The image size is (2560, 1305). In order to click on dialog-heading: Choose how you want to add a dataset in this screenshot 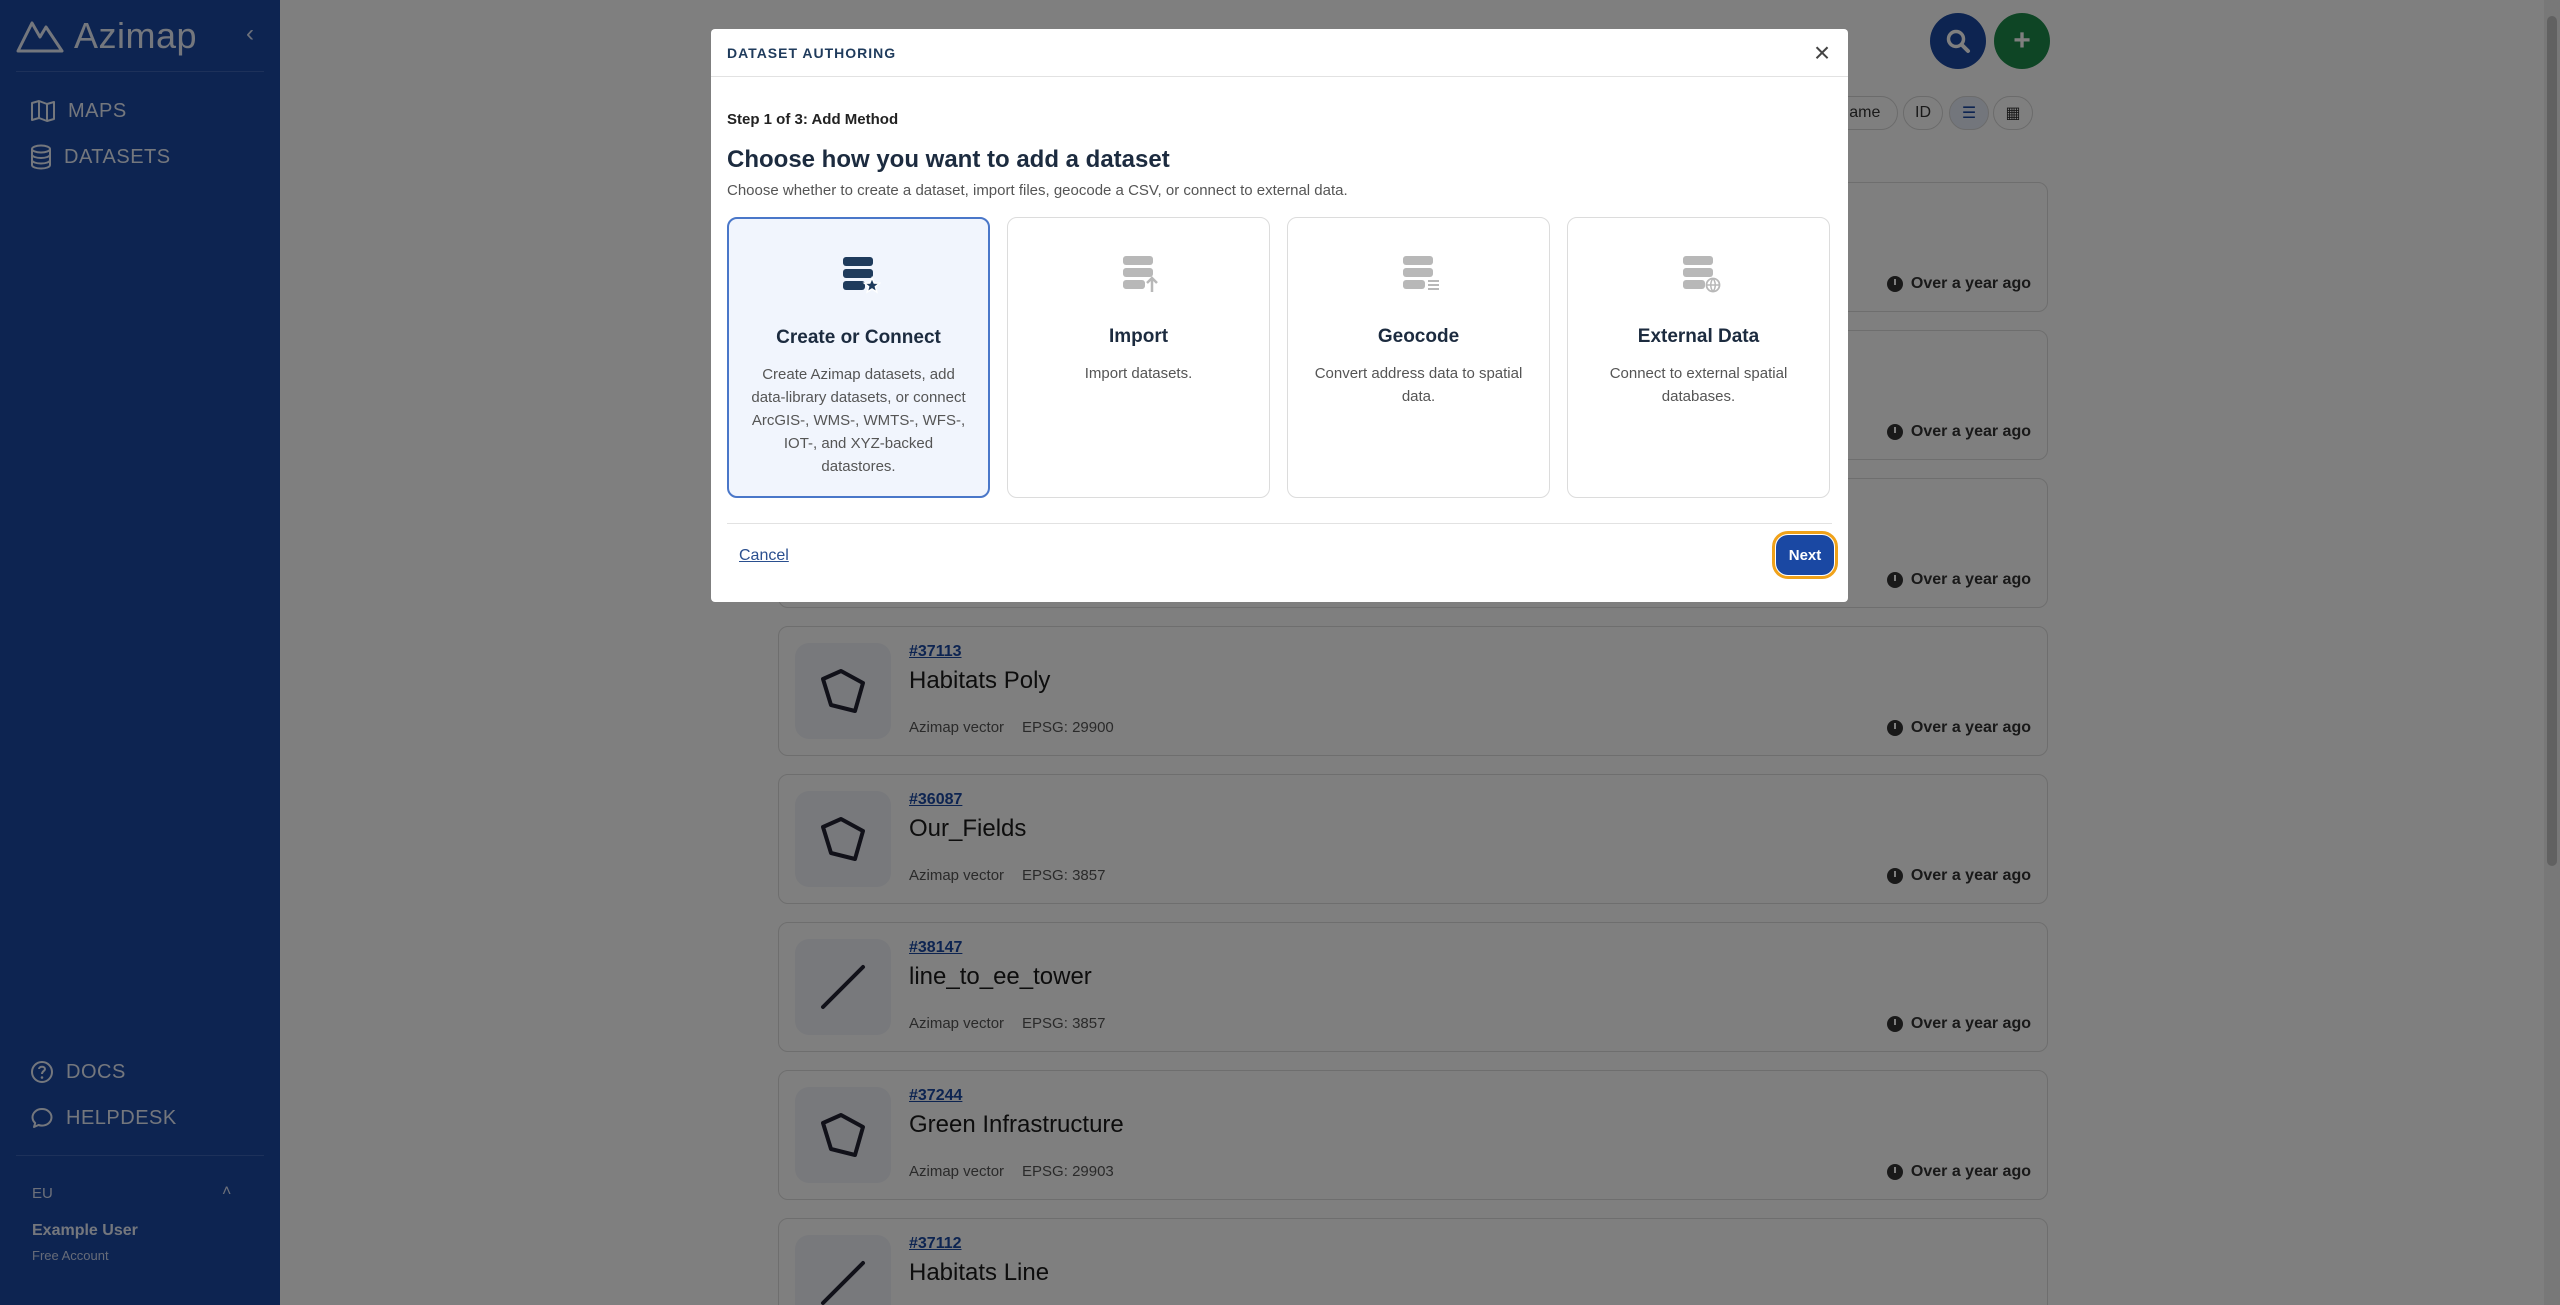, I will do `click(948, 159)`.